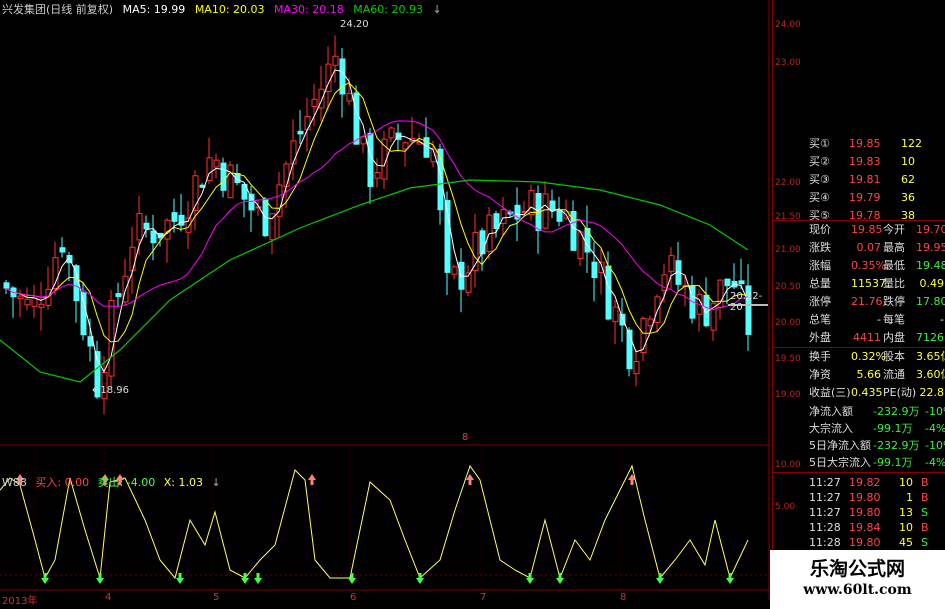 The image size is (945, 609). What do you see at coordinates (788, 63) in the screenshot?
I see `price-axis-tick: 23.00` at bounding box center [788, 63].